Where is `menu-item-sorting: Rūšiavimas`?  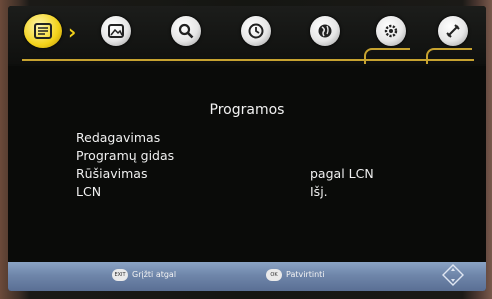 menu-item-sorting: Rūšiavimas is located at coordinates (111, 173).